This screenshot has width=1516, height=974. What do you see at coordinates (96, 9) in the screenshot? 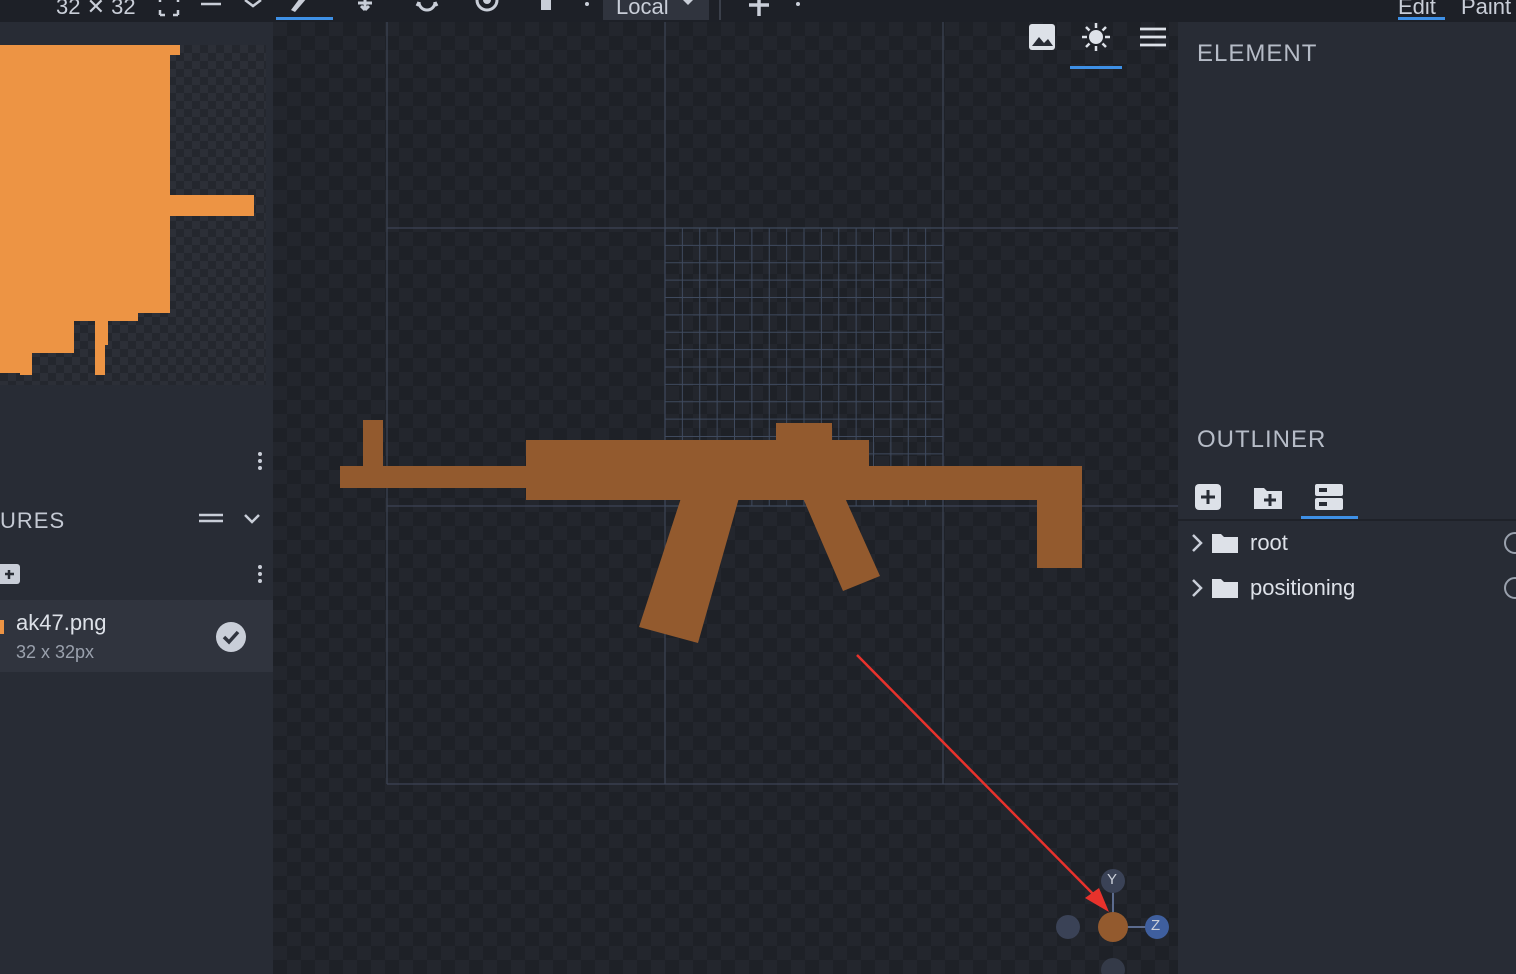
I see `resolution-label: 32 ✕ 32` at bounding box center [96, 9].